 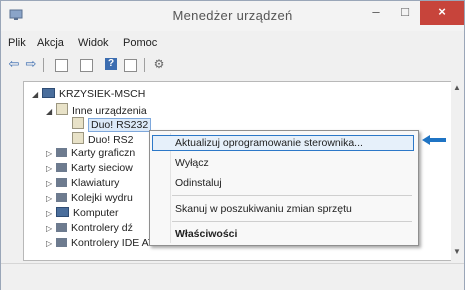 What do you see at coordinates (31, 64) in the screenshot?
I see `forward-icon: ⇨` at bounding box center [31, 64].